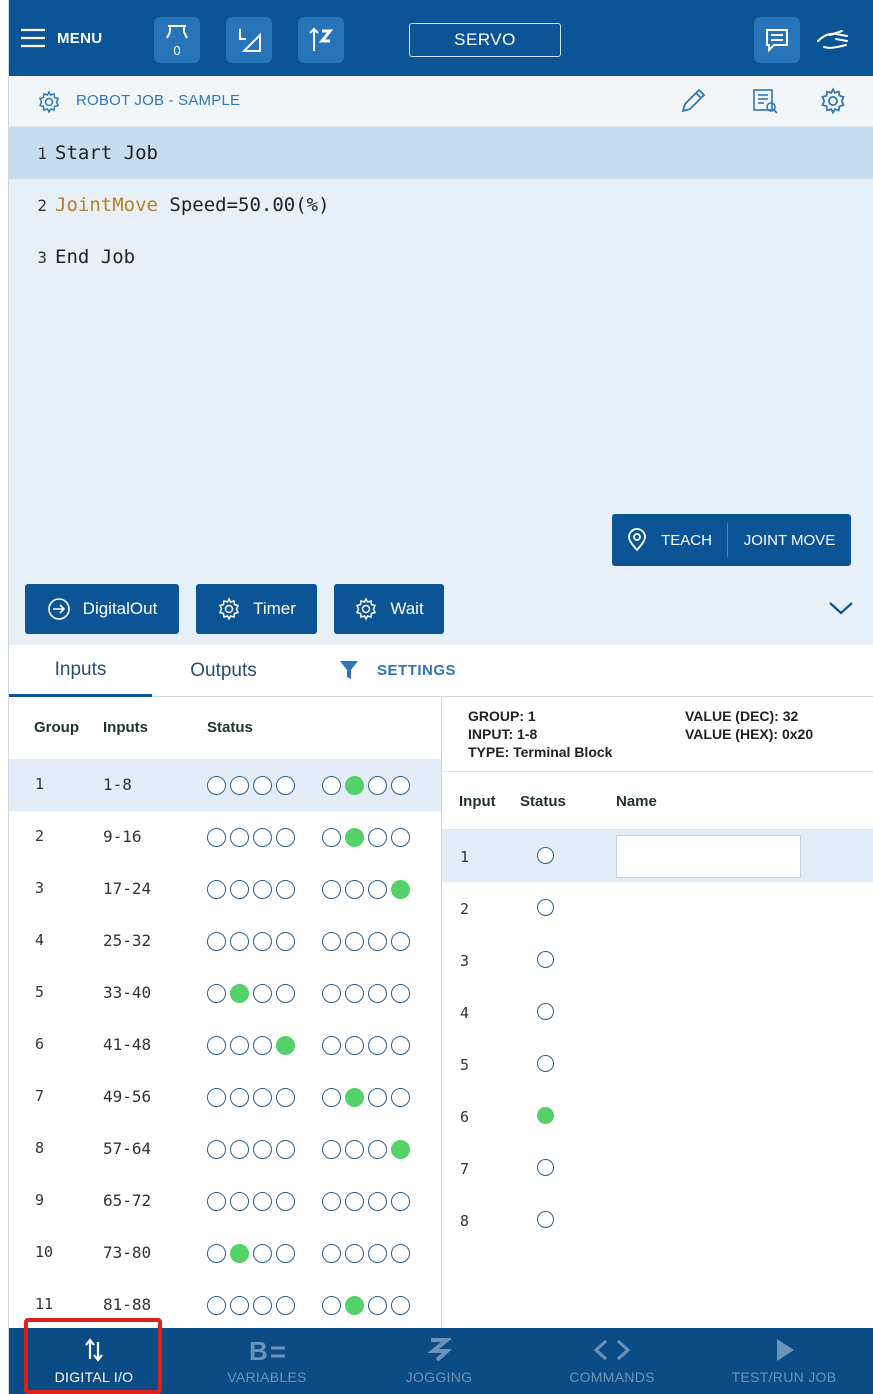 This screenshot has height=1394, width=873. Describe the element at coordinates (80, 671) in the screenshot. I see `tab-inputs: Inputs` at that location.